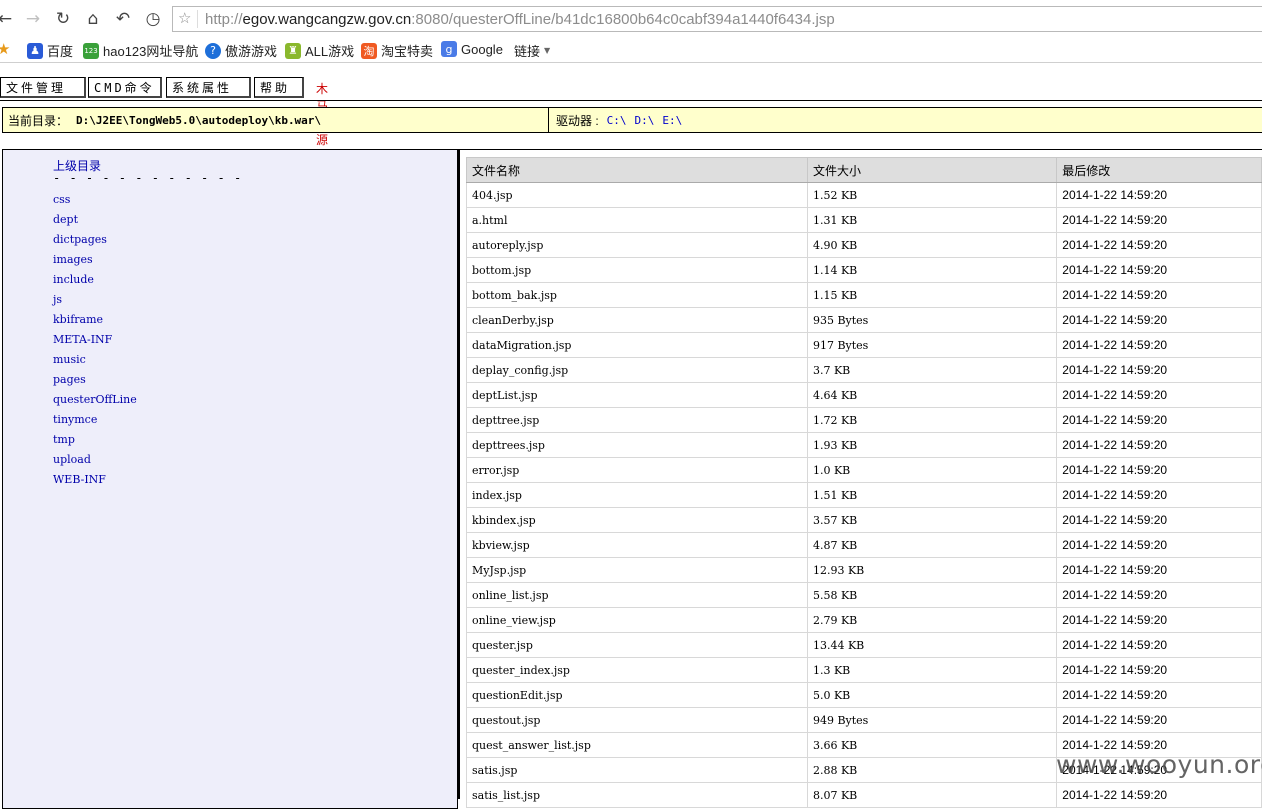  I want to click on hao123-icon: 123, so click(91, 50).